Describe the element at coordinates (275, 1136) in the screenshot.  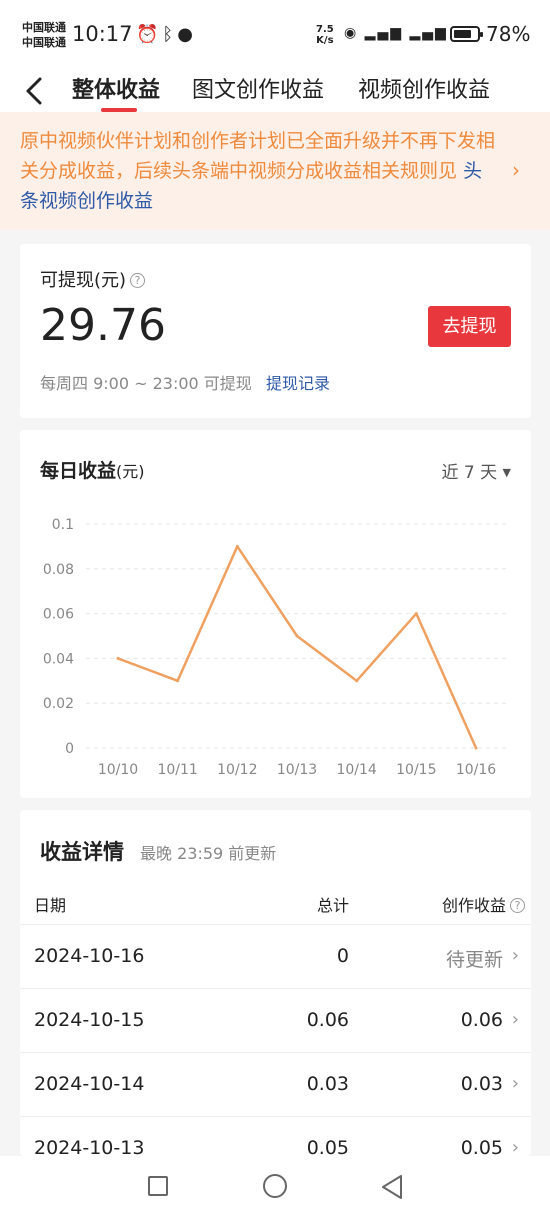
I see `table-row: 2024-10-13 0.05 0.05 ›` at that location.